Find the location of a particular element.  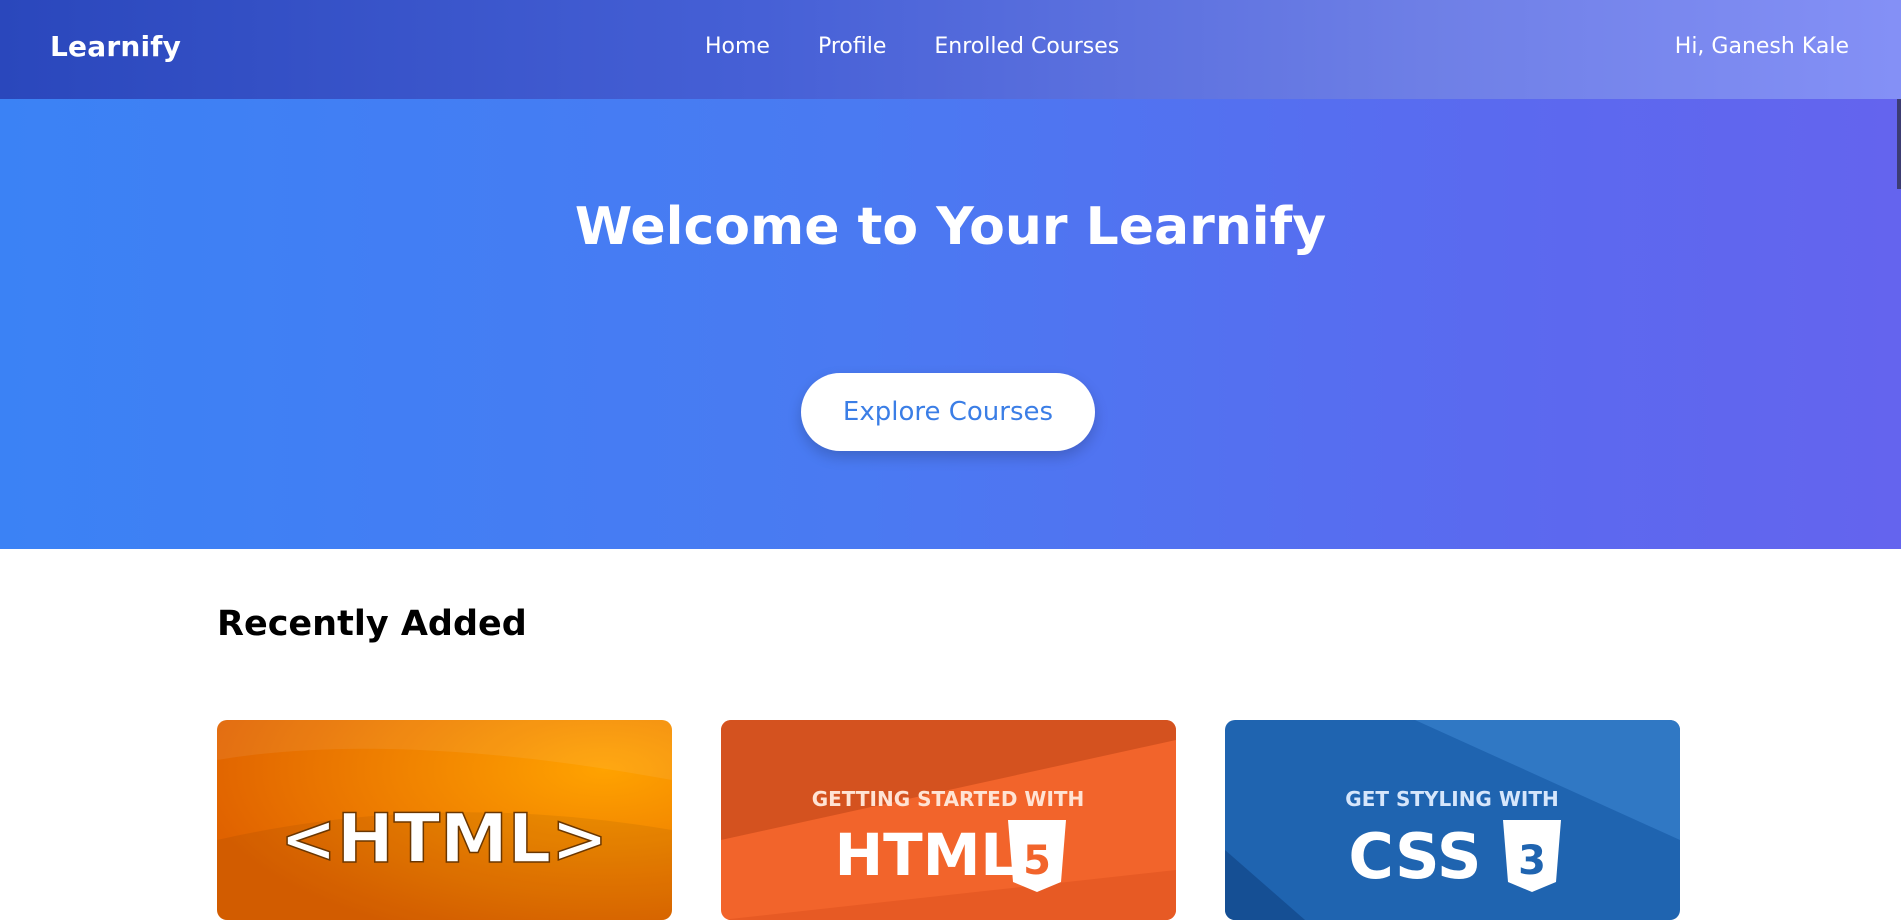

html-course-thumbnail: <HTML> is located at coordinates (444, 820).